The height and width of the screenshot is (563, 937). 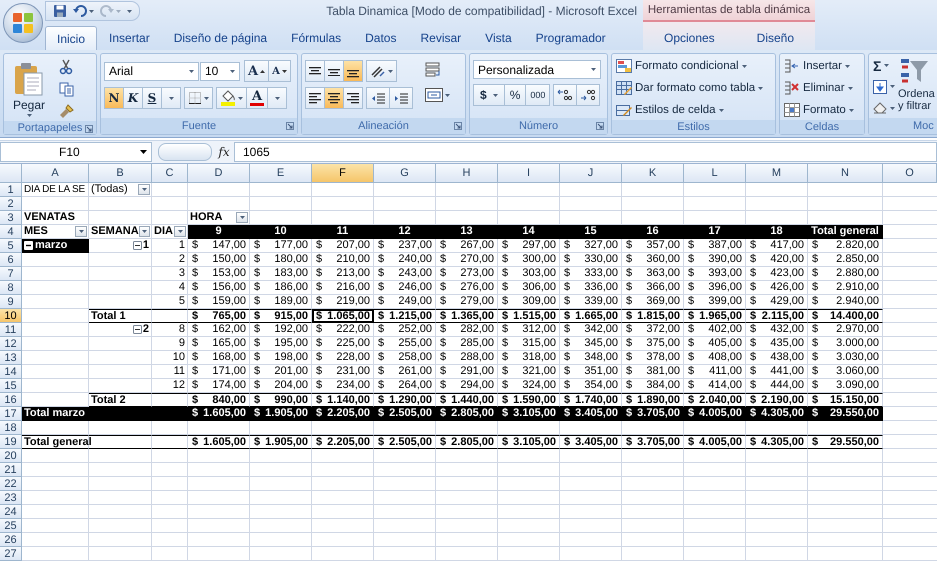 What do you see at coordinates (133, 98) in the screenshot?
I see `font-style-button: K` at bounding box center [133, 98].